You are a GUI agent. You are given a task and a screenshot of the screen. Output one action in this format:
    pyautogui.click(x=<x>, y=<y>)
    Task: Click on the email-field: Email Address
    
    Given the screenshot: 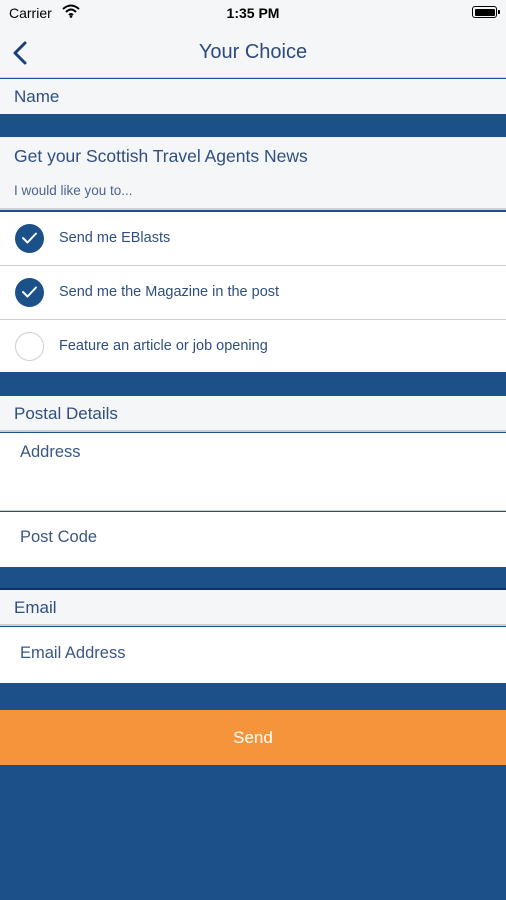 What is the action you would take?
    pyautogui.click(x=253, y=655)
    